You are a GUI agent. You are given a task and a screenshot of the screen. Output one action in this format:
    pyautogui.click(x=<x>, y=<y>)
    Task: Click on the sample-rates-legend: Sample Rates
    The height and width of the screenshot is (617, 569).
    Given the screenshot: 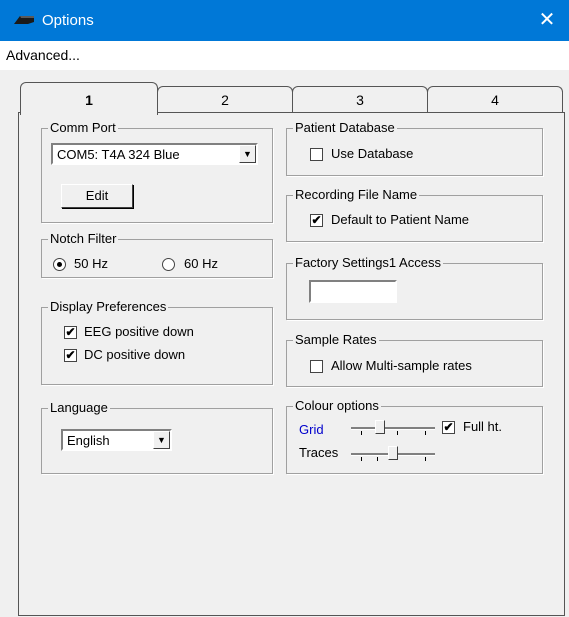 What is the action you would take?
    pyautogui.click(x=336, y=339)
    